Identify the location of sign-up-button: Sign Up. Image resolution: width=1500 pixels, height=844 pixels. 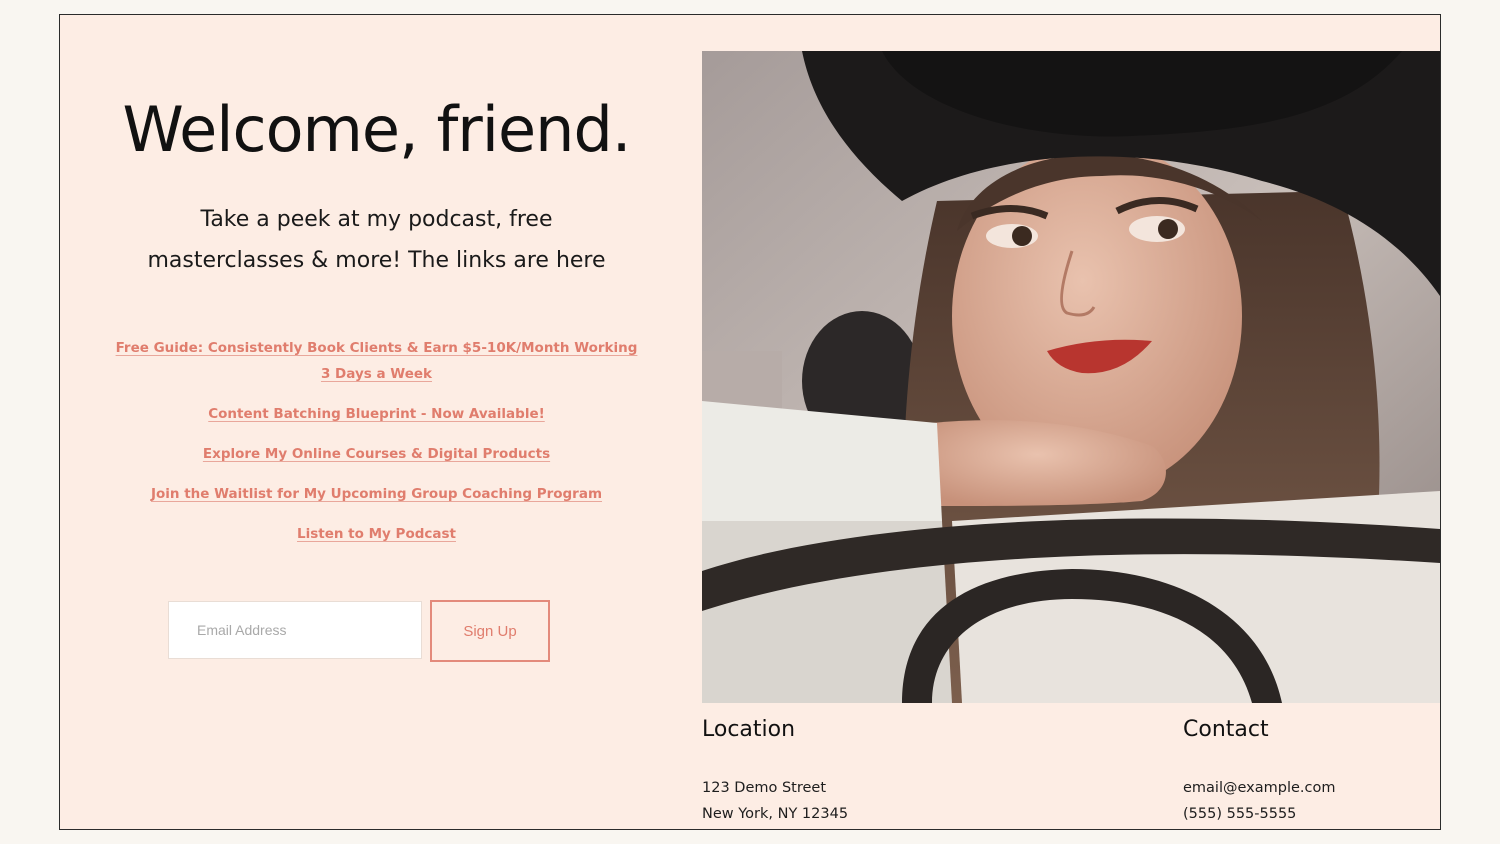
(490, 631).